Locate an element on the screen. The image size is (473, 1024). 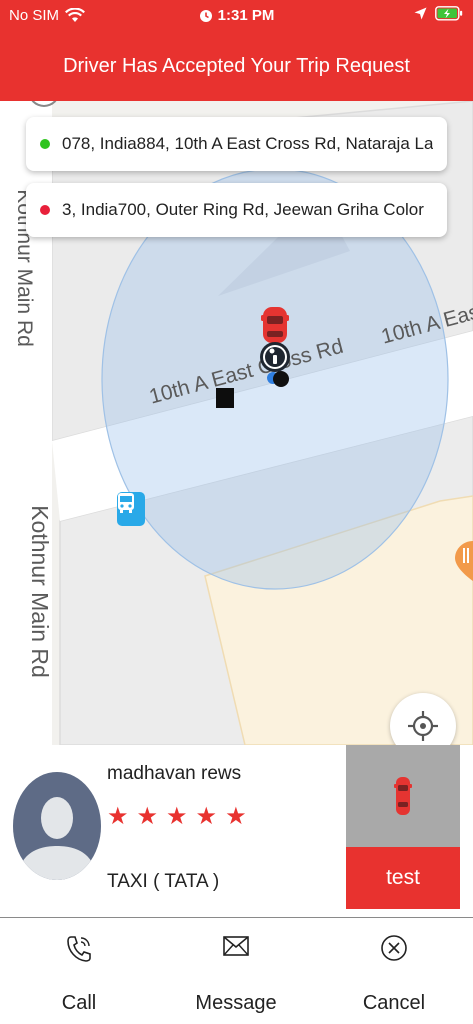
default-avatar-icon is located at coordinates (57, 826).